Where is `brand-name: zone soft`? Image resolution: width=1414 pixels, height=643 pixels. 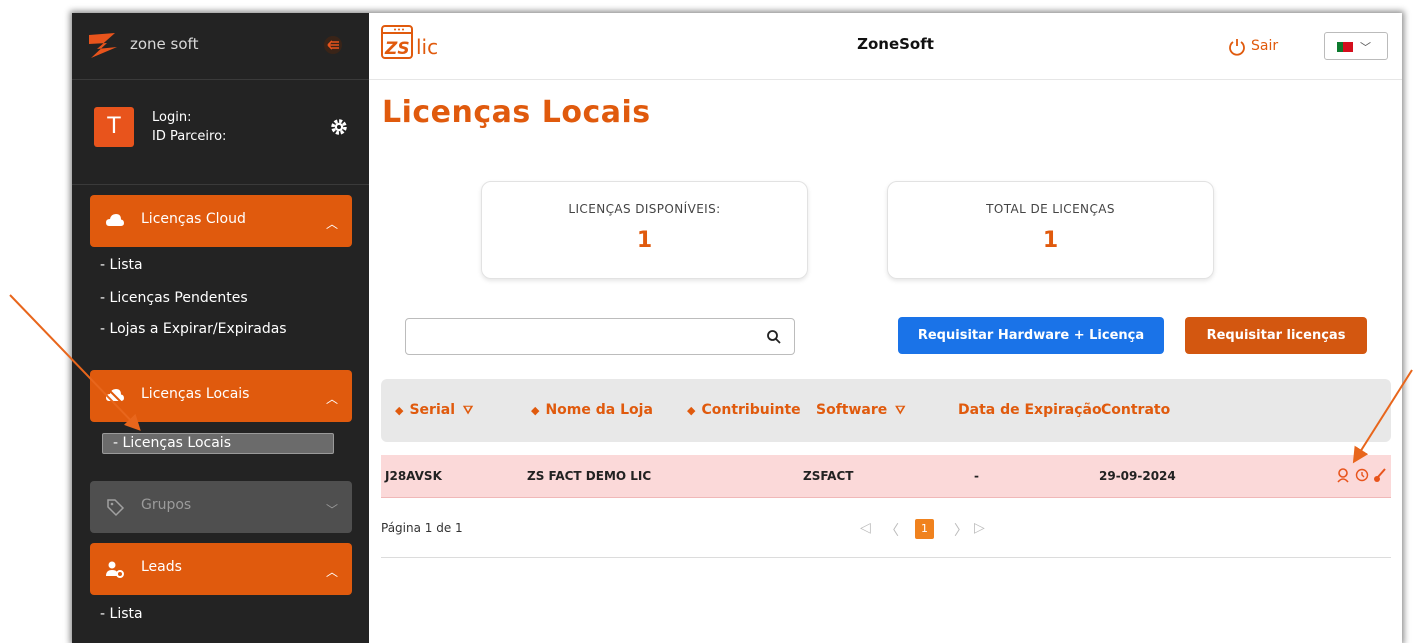 brand-name: zone soft is located at coordinates (164, 44).